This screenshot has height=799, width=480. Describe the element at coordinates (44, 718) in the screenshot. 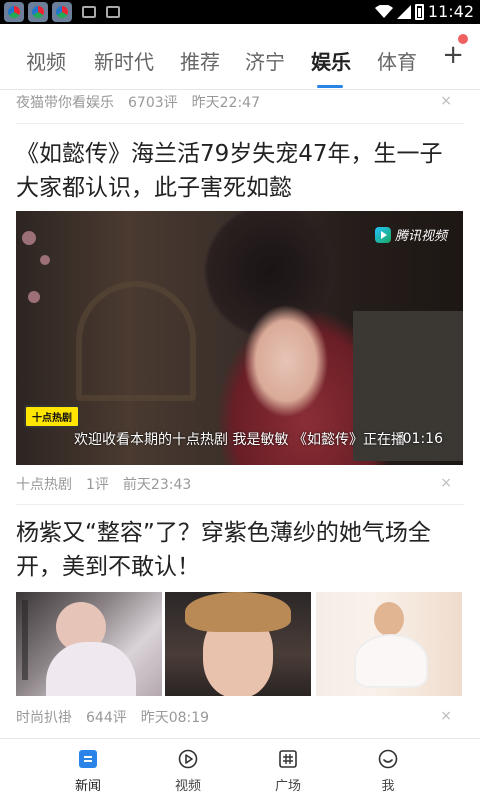

I see `article-source: 时尚扒褂` at that location.